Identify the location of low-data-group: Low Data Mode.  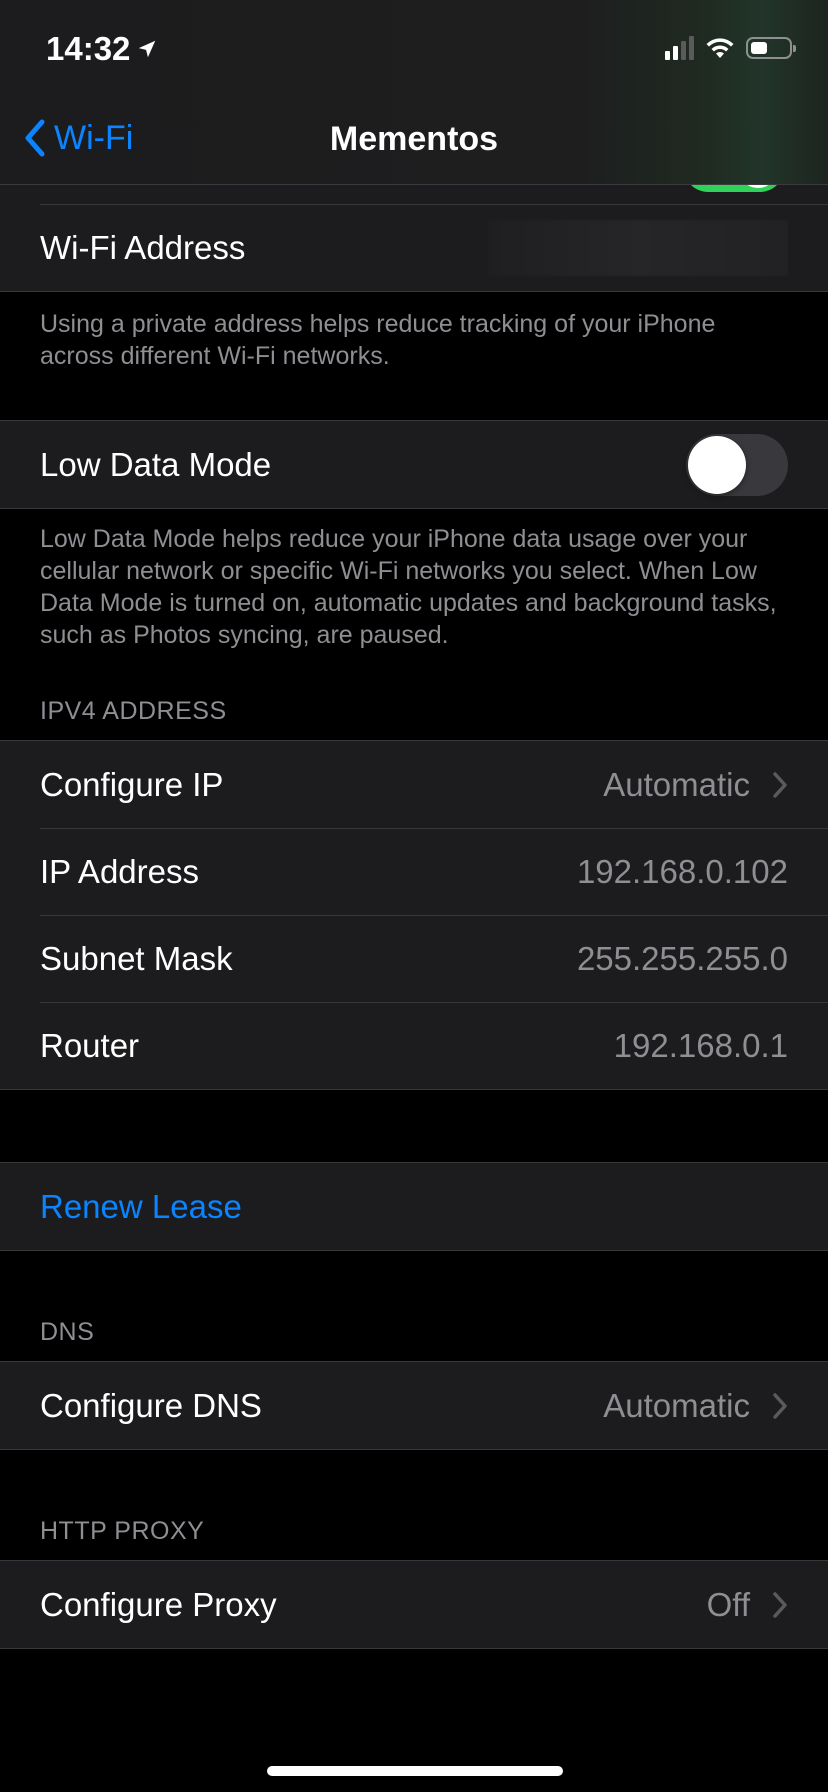
(414, 464).